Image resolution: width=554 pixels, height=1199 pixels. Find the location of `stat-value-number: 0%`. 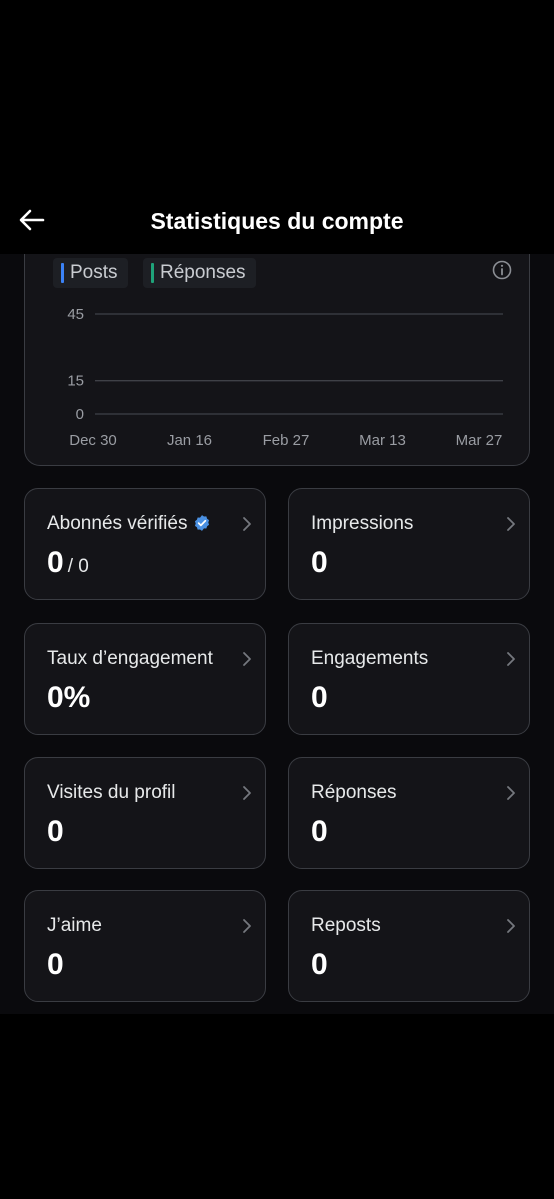

stat-value-number: 0% is located at coordinates (69, 697).